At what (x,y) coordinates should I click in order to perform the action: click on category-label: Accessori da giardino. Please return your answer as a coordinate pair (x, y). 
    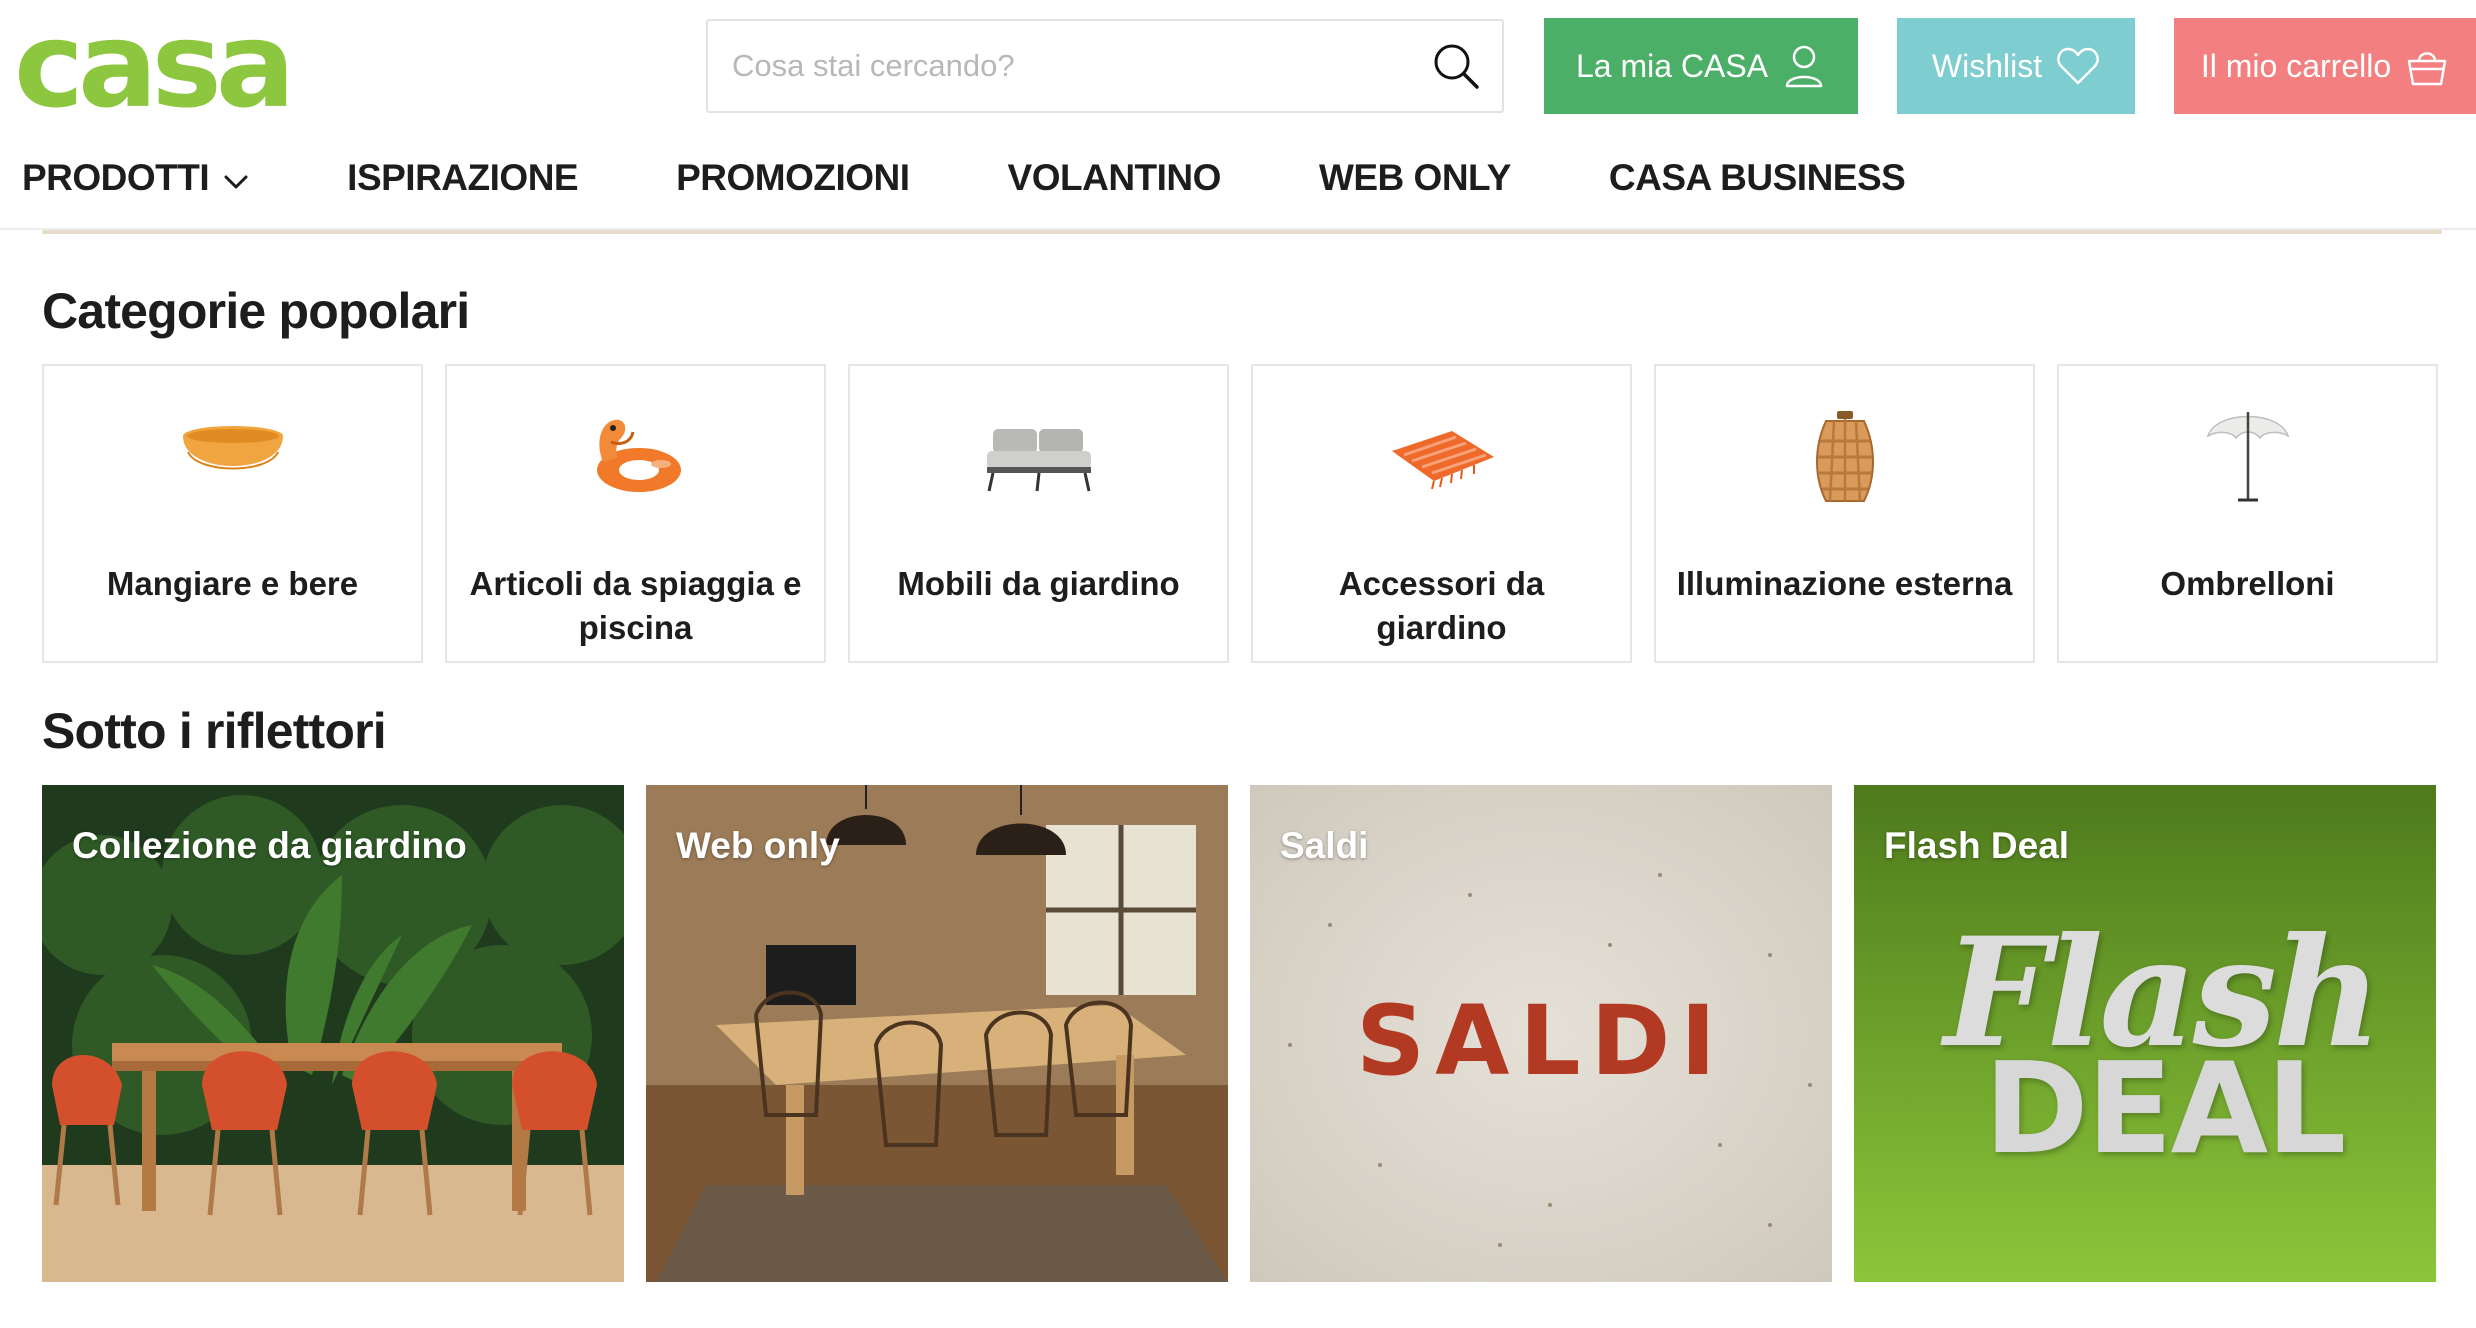
    Looking at the image, I should click on (1441, 605).